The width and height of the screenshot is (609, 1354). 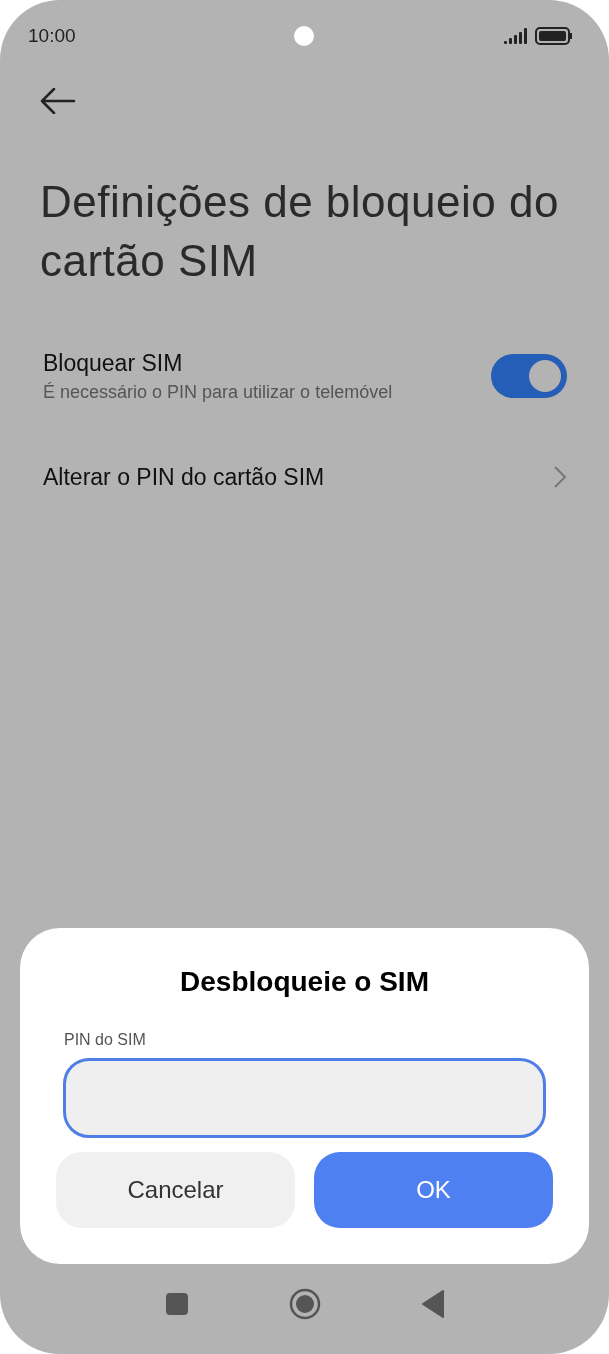 What do you see at coordinates (304, 982) in the screenshot?
I see `dialog-title: Desbloqueie o SIM` at bounding box center [304, 982].